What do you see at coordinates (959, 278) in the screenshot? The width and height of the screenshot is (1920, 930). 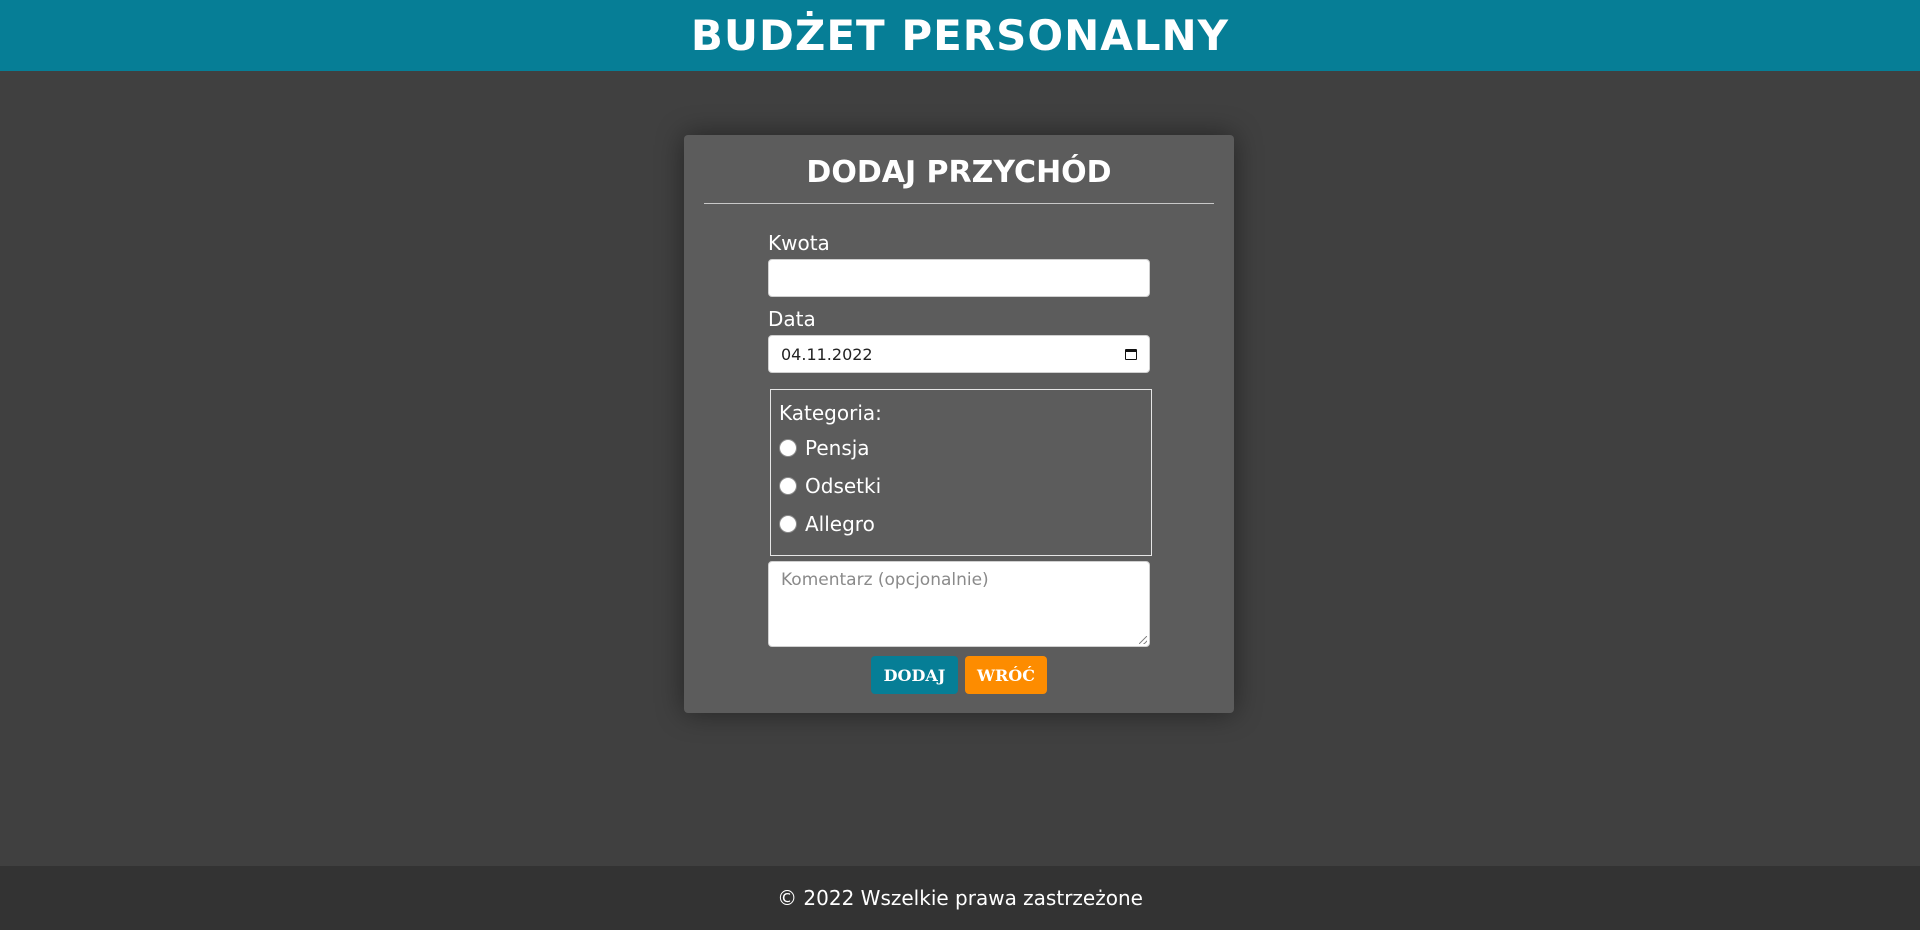 I see `amount-input` at bounding box center [959, 278].